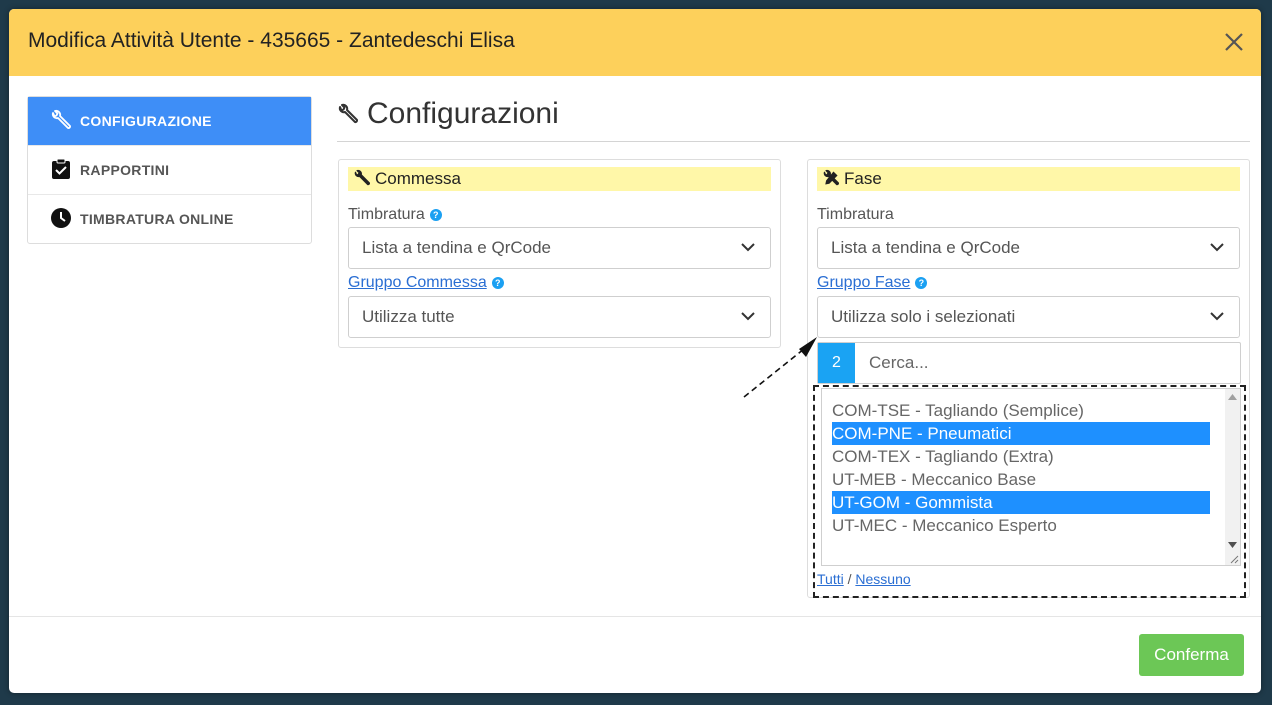 The height and width of the screenshot is (705, 1272). I want to click on close-button, so click(1234, 42).